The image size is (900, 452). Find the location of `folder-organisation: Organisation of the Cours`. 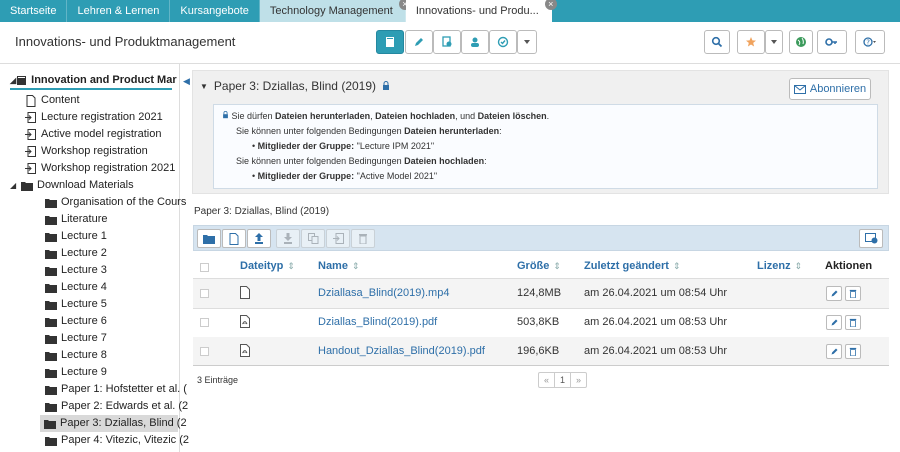

folder-organisation: Organisation of the Cours is located at coordinates (115, 202).